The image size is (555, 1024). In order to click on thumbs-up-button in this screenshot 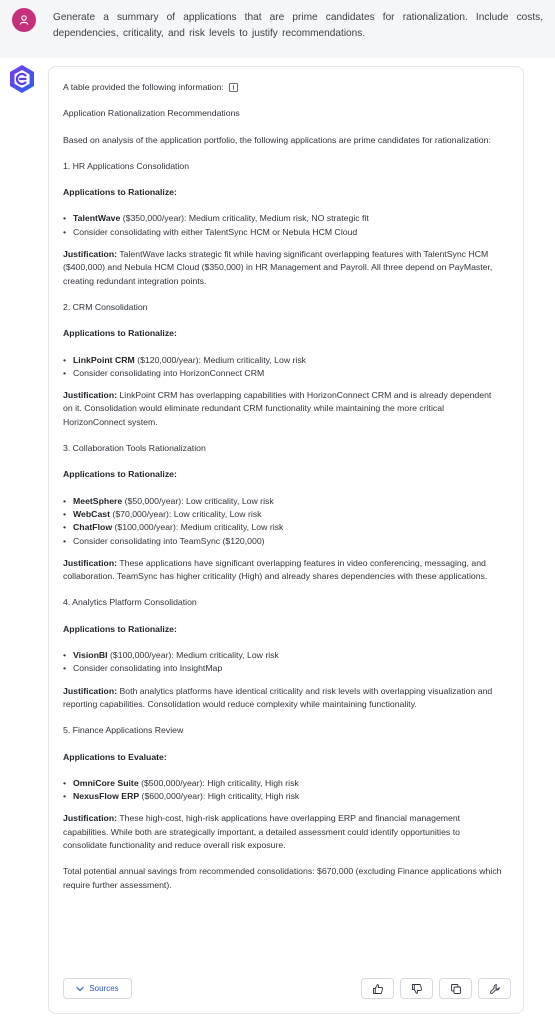, I will do `click(377, 988)`.